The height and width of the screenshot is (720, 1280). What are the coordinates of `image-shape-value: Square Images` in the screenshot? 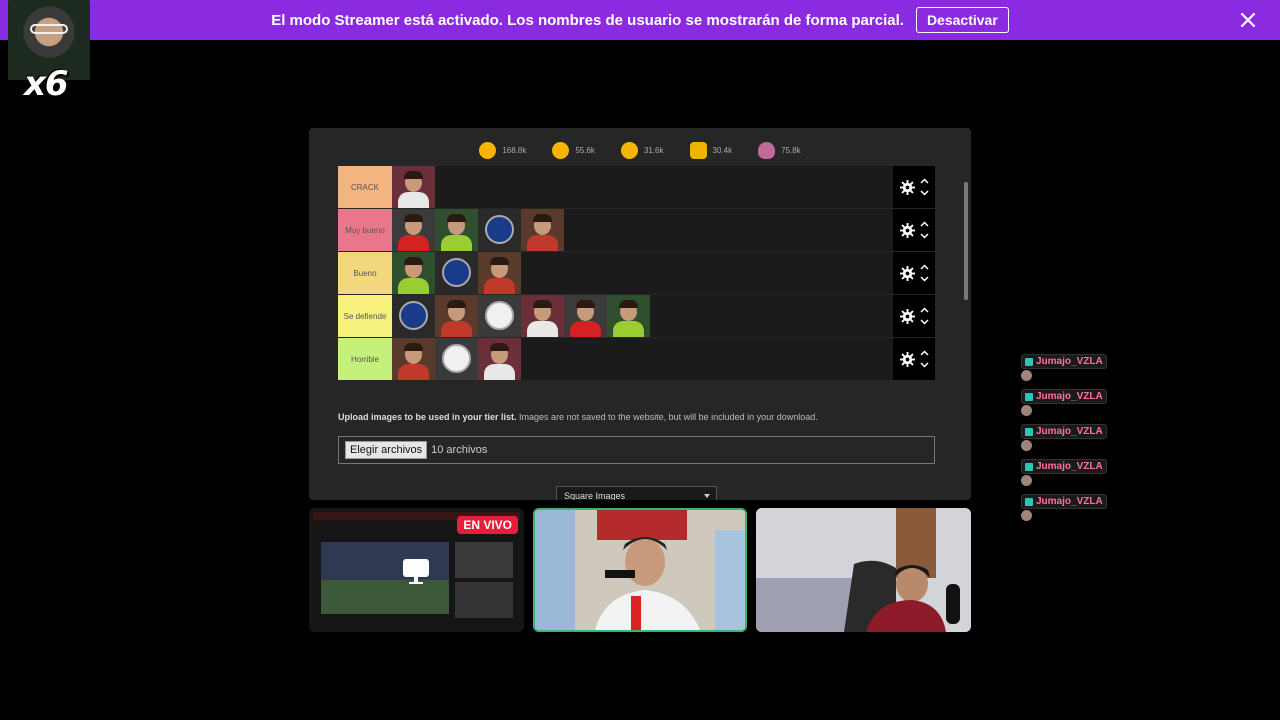 It's located at (595, 495).